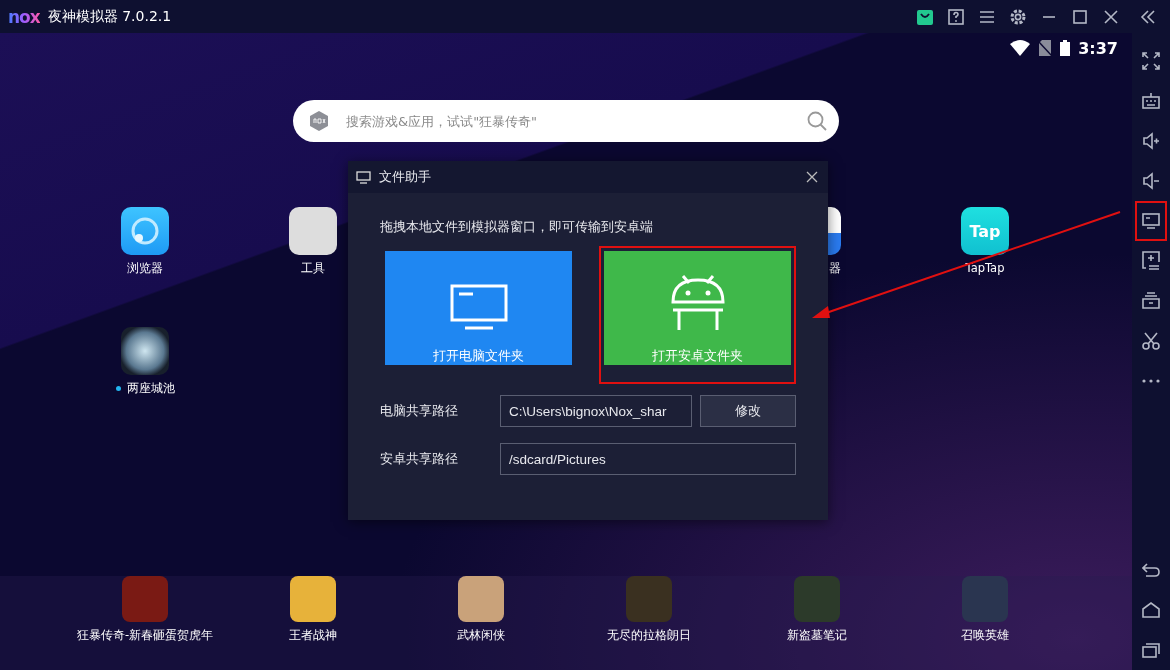  I want to click on fullscreen-icon, so click(1151, 61).